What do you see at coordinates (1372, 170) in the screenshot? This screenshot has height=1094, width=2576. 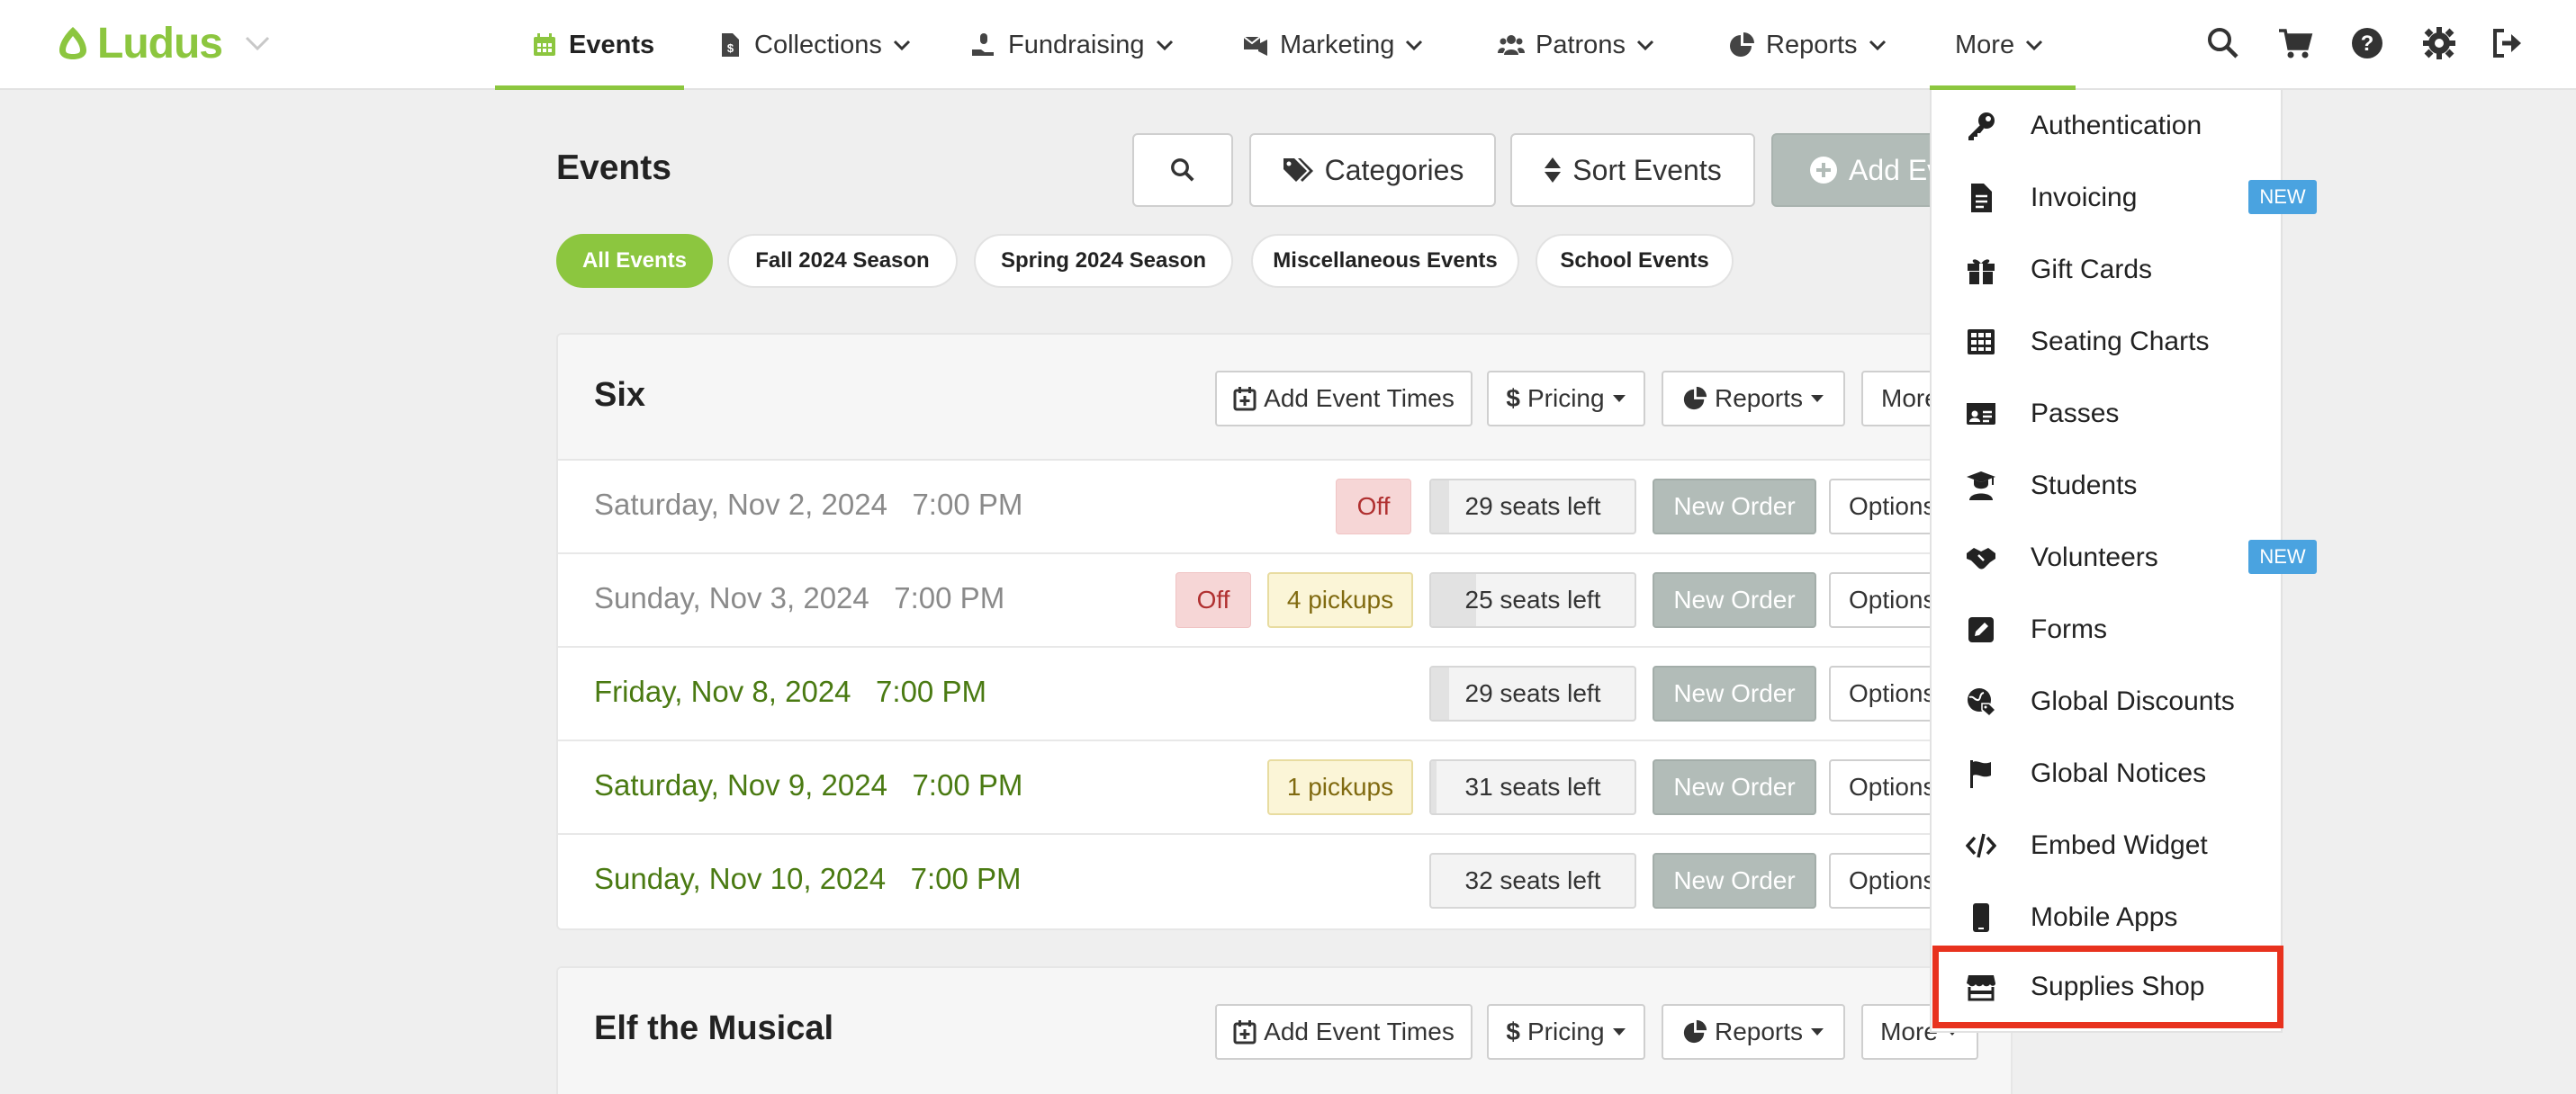 I see `categories-button: Categories` at bounding box center [1372, 170].